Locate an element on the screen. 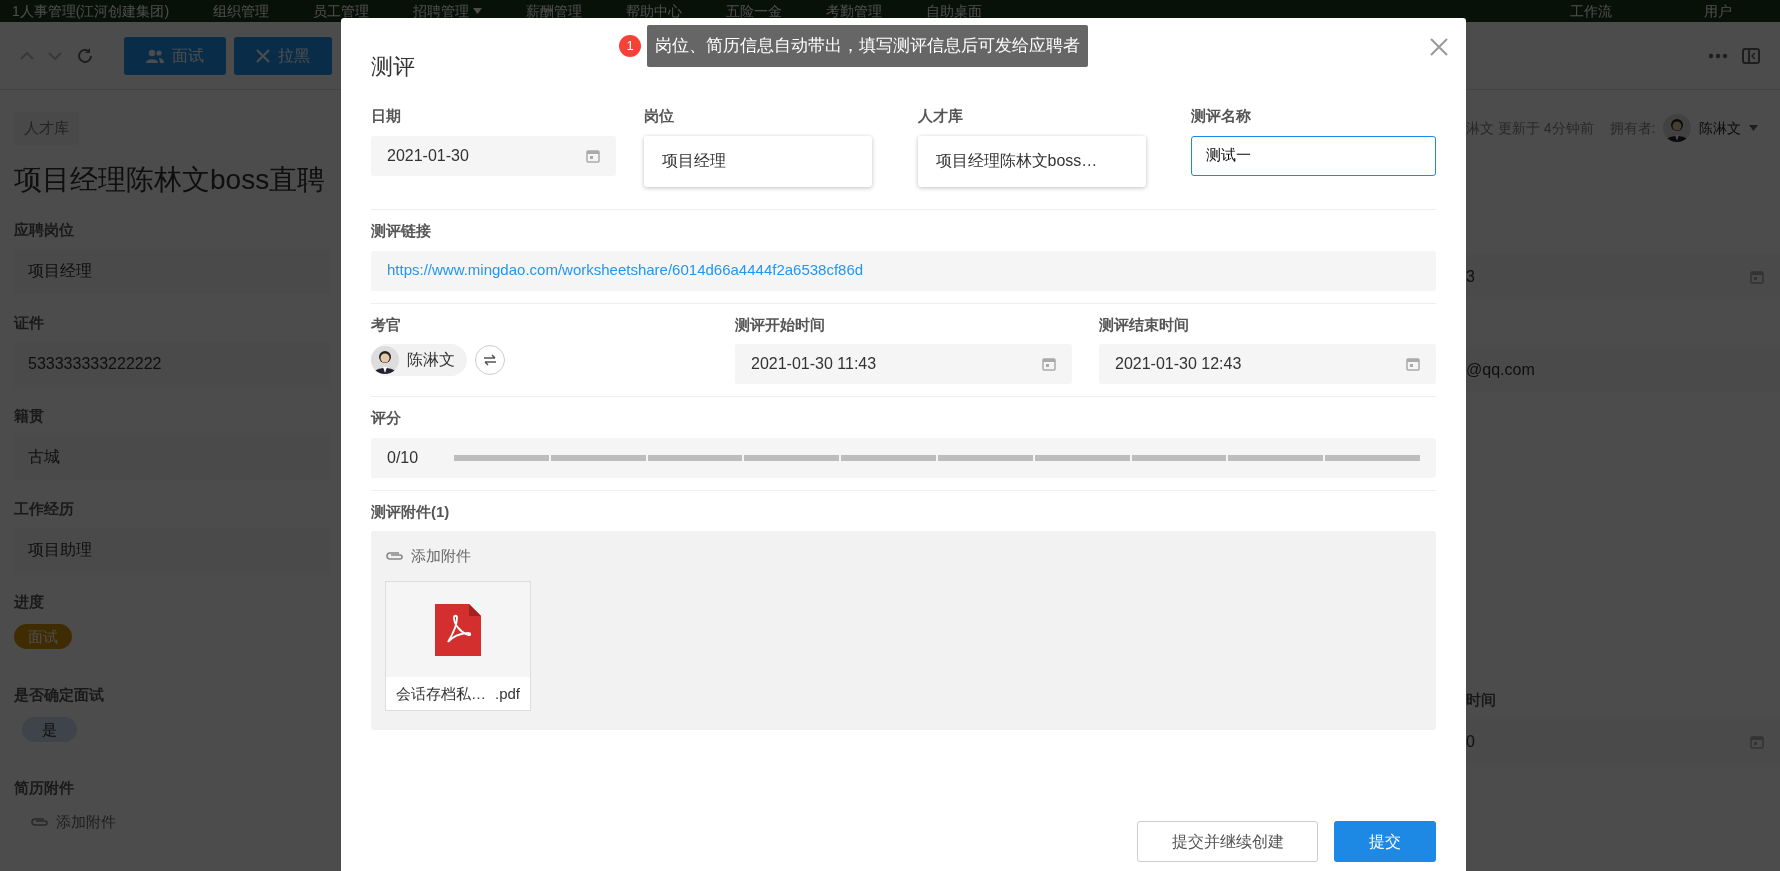  step-badge: 1 is located at coordinates (630, 45).